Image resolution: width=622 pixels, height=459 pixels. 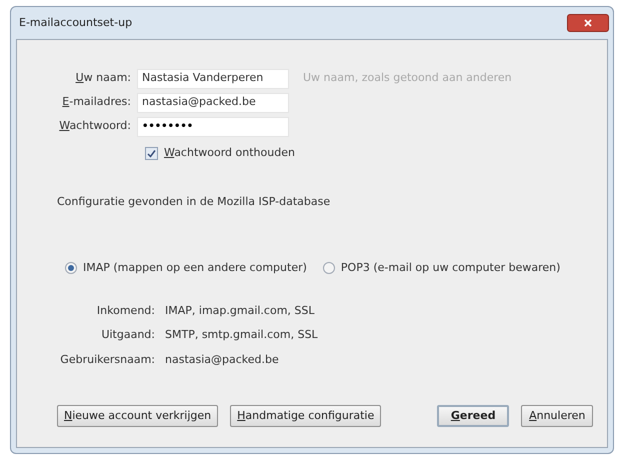 What do you see at coordinates (241, 335) in the screenshot?
I see `detail-value: SMTP, smtp.gmail.com, SSL` at bounding box center [241, 335].